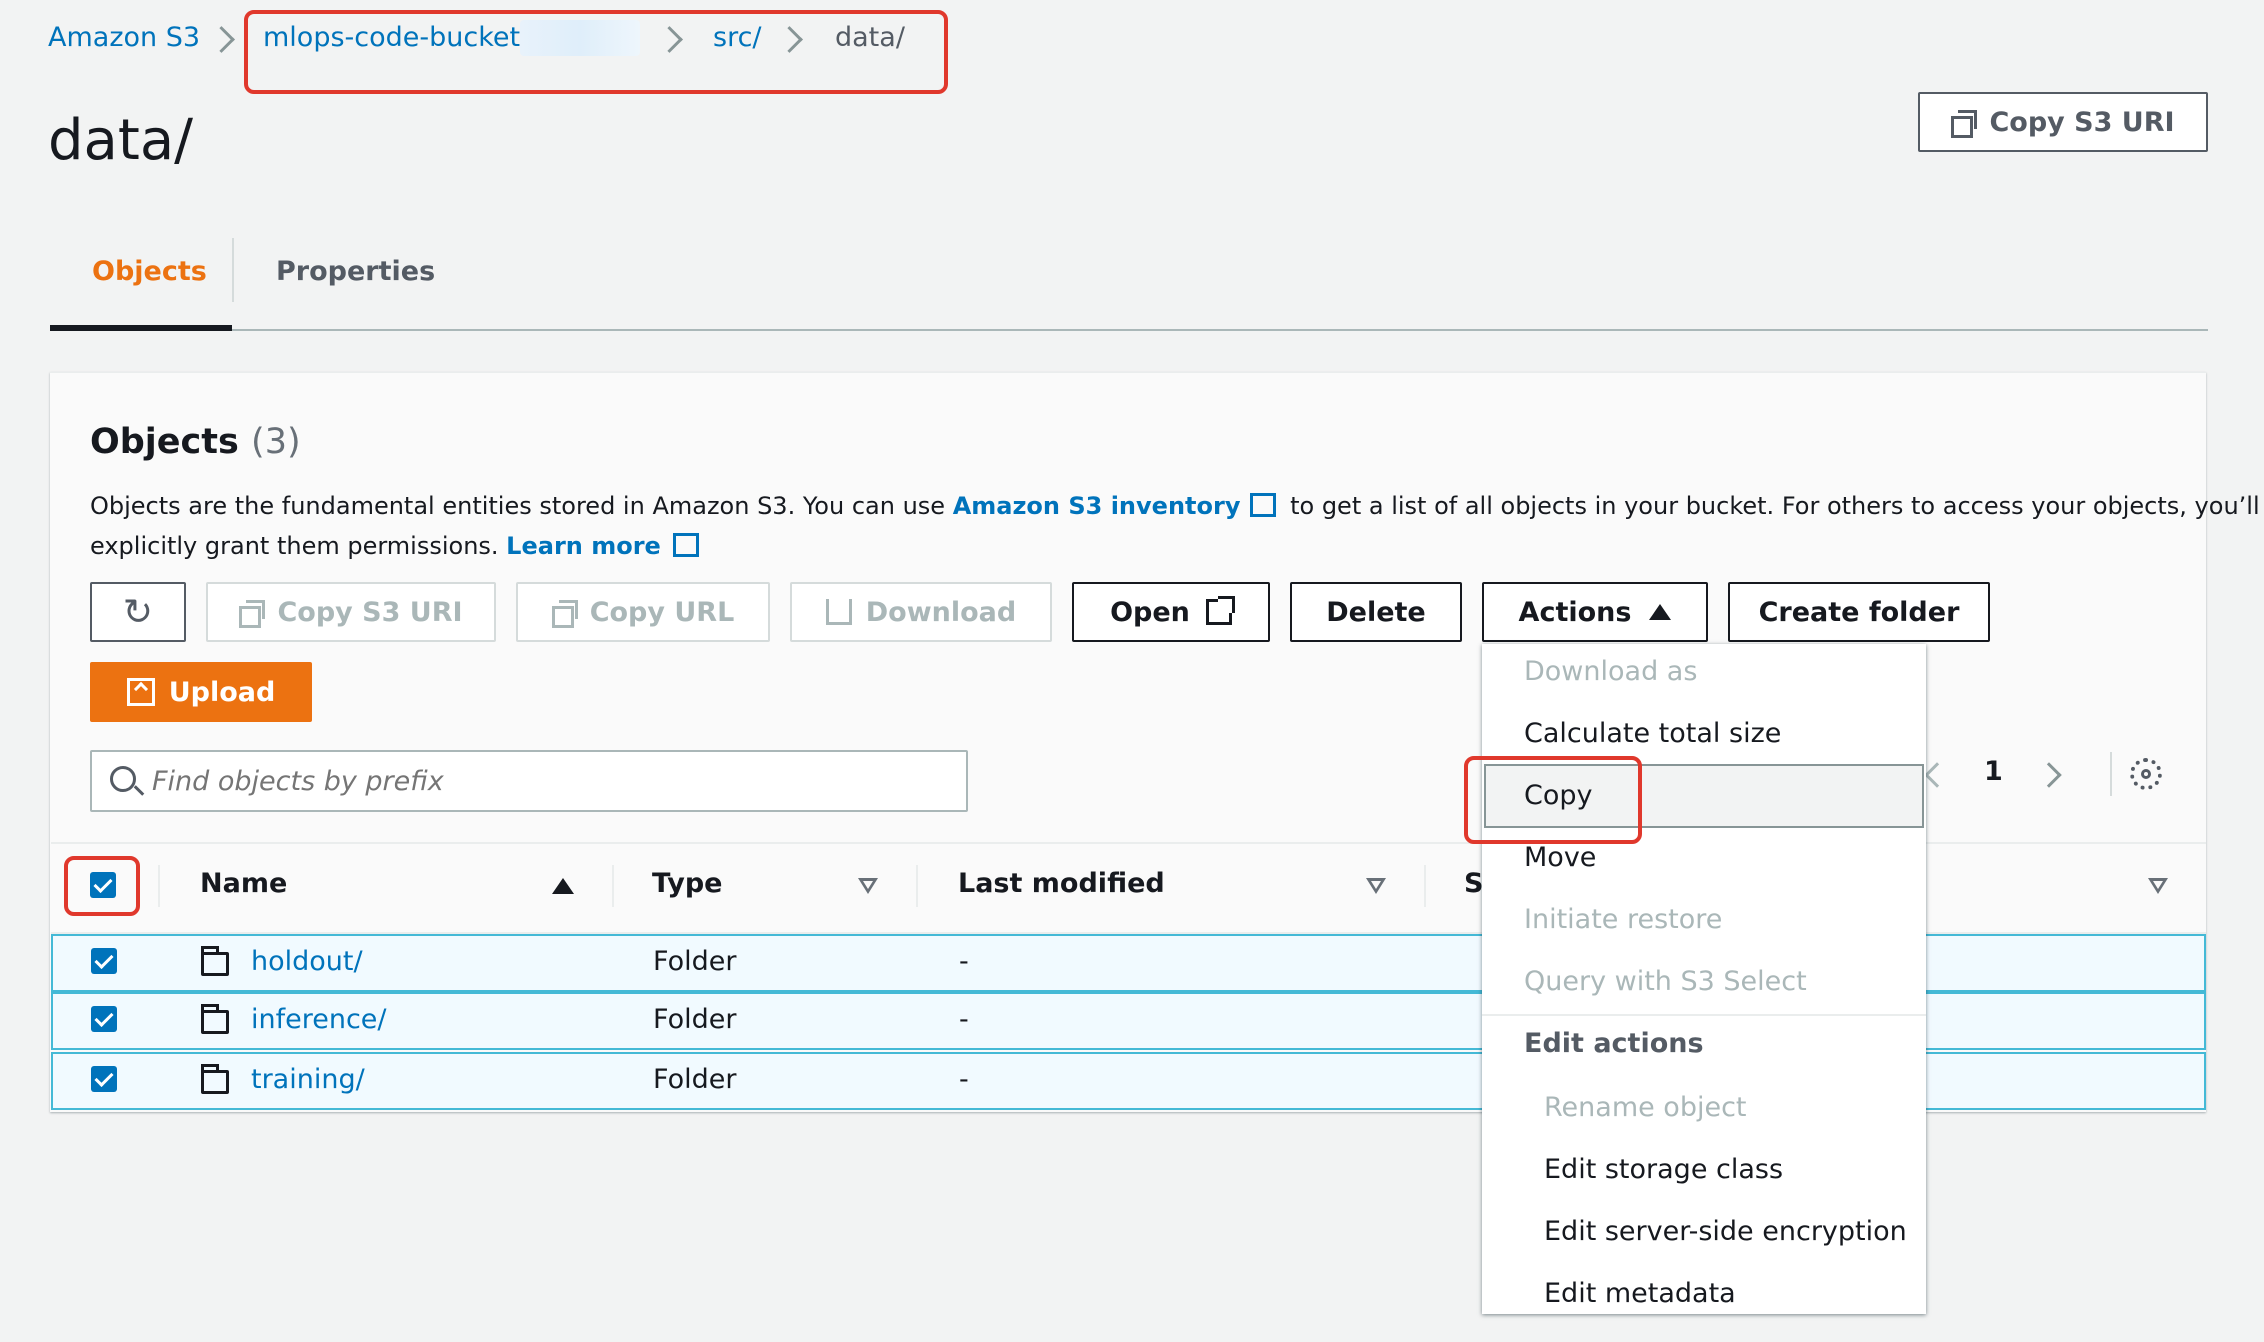  I want to click on download-label: Download, so click(941, 612).